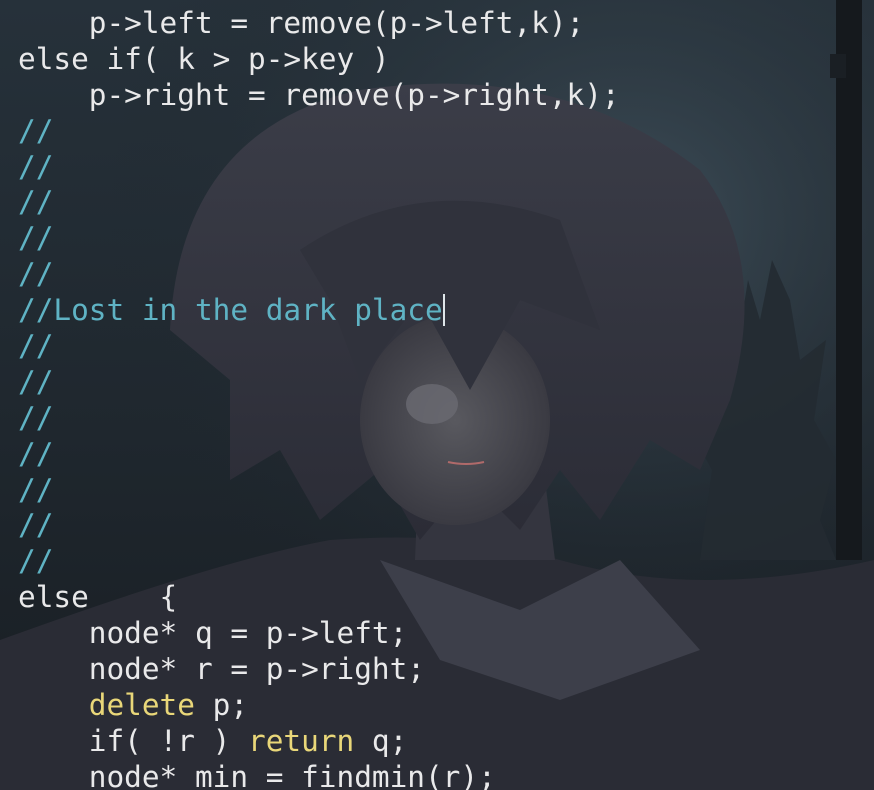 This screenshot has height=790, width=874. Describe the element at coordinates (354, 94) in the screenshot. I see `code-text: p->right = remove(p->right,k);` at that location.